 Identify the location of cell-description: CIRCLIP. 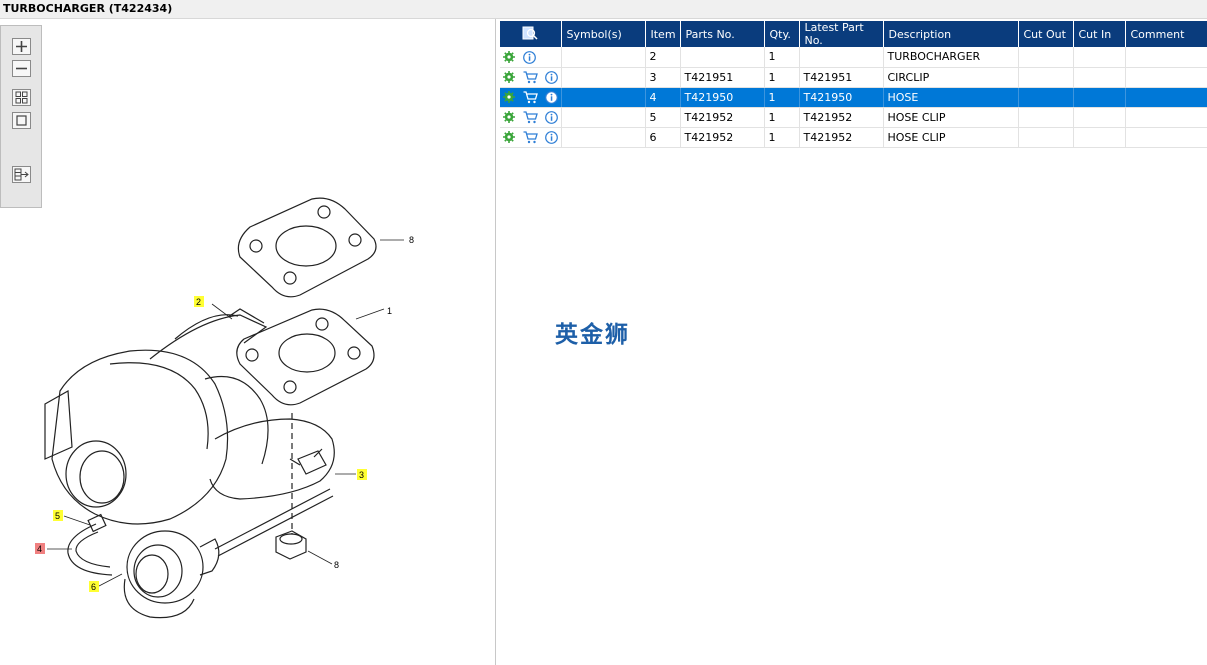
(951, 77).